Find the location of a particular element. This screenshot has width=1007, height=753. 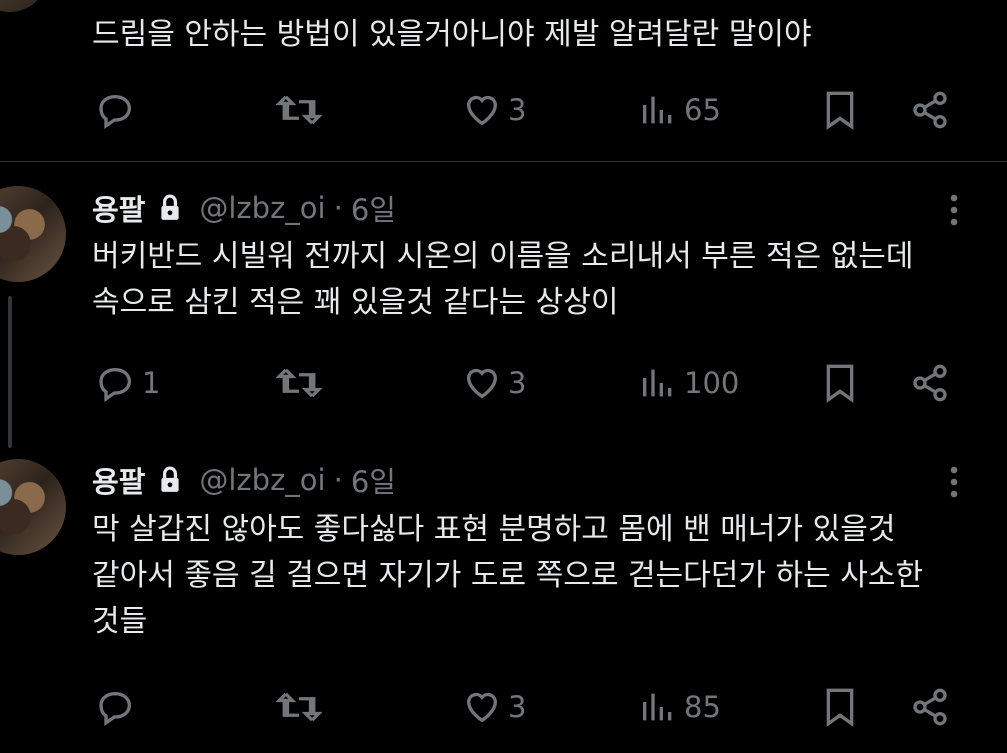

tweet-actions: 3 65 is located at coordinates (503, 110).